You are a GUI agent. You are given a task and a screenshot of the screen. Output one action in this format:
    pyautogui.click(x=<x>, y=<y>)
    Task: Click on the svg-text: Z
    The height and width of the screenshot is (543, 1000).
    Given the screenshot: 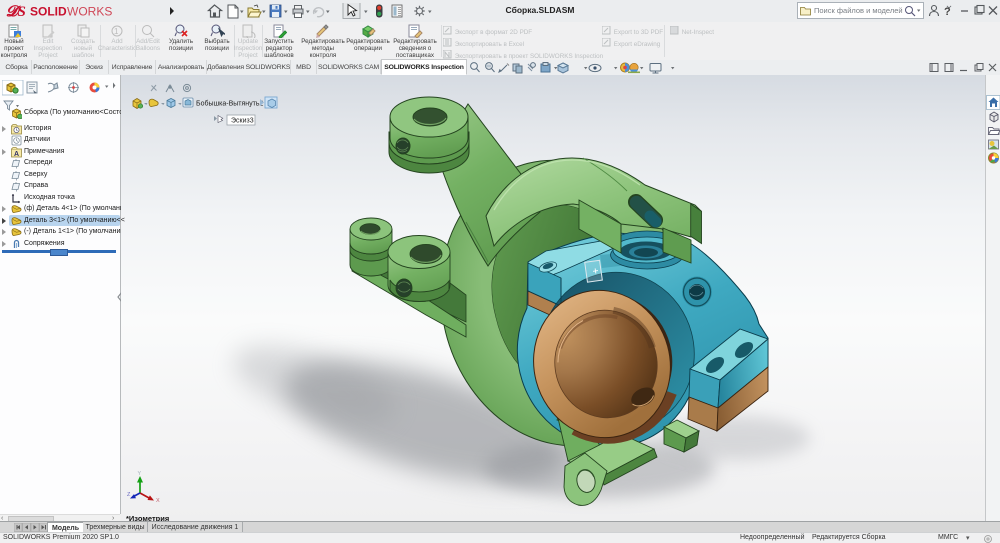 What is the action you would take?
    pyautogui.click(x=129, y=495)
    